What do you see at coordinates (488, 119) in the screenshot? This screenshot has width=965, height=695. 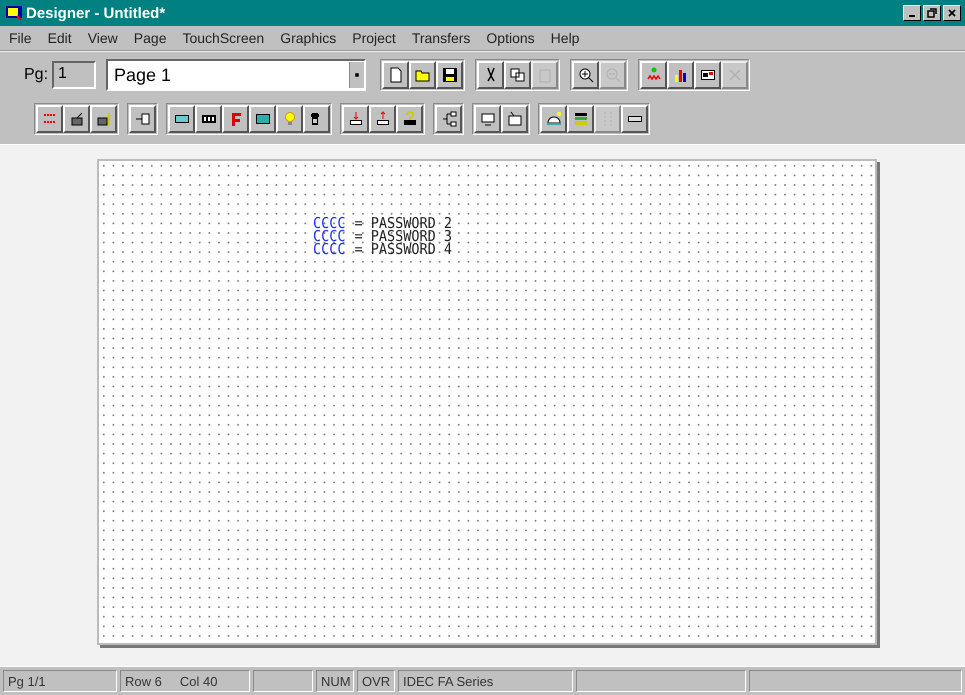 I see `window-icon` at bounding box center [488, 119].